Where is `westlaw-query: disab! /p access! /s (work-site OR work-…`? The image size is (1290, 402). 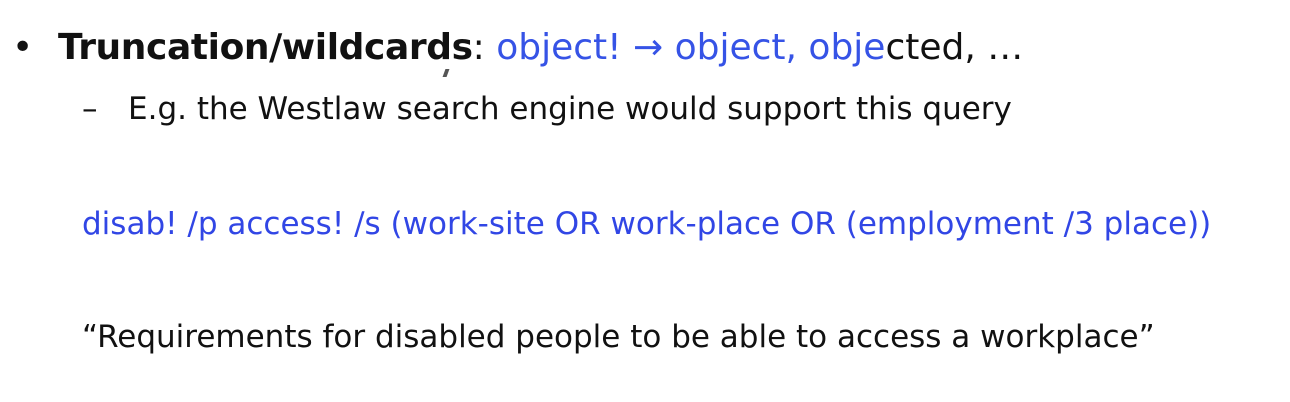 westlaw-query: disab! /p access! /s (work-site OR work-… is located at coordinates (647, 224).